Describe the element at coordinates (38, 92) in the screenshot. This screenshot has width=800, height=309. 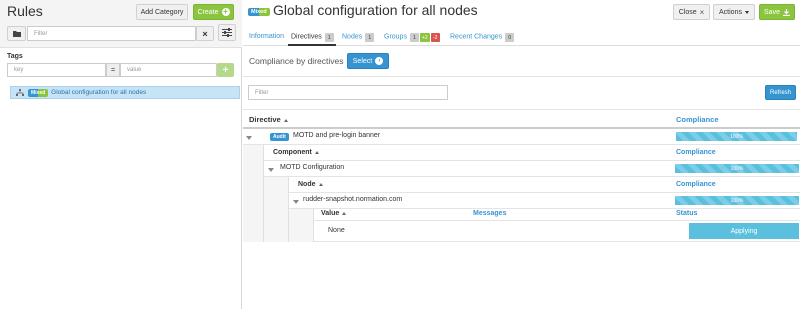
I see `tree-item-badge: Mixed` at that location.